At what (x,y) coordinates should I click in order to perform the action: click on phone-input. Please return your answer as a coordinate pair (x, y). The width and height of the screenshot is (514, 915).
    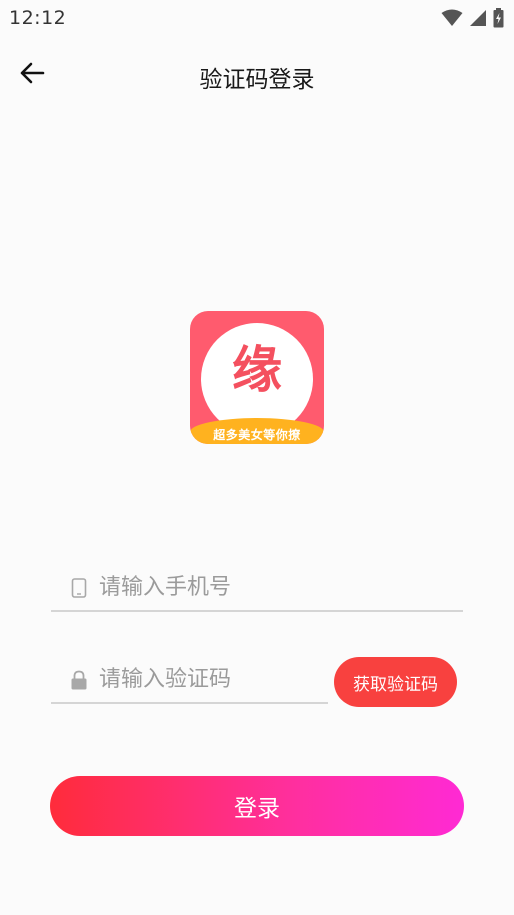
    Looking at the image, I should click on (239, 587).